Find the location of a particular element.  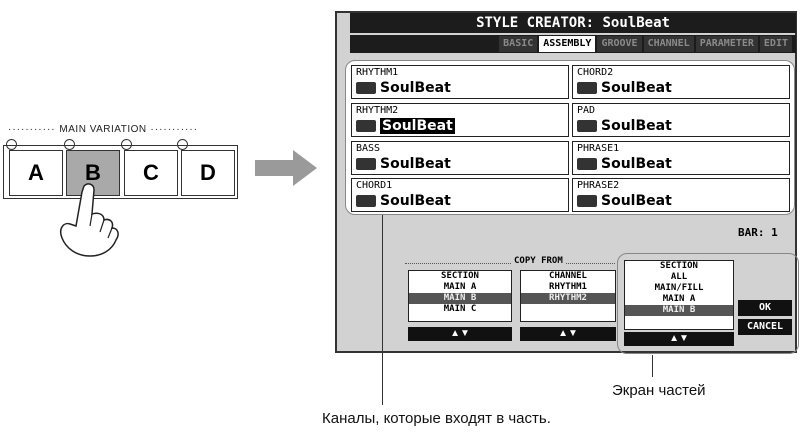

organ-icon is located at coordinates (587, 126).